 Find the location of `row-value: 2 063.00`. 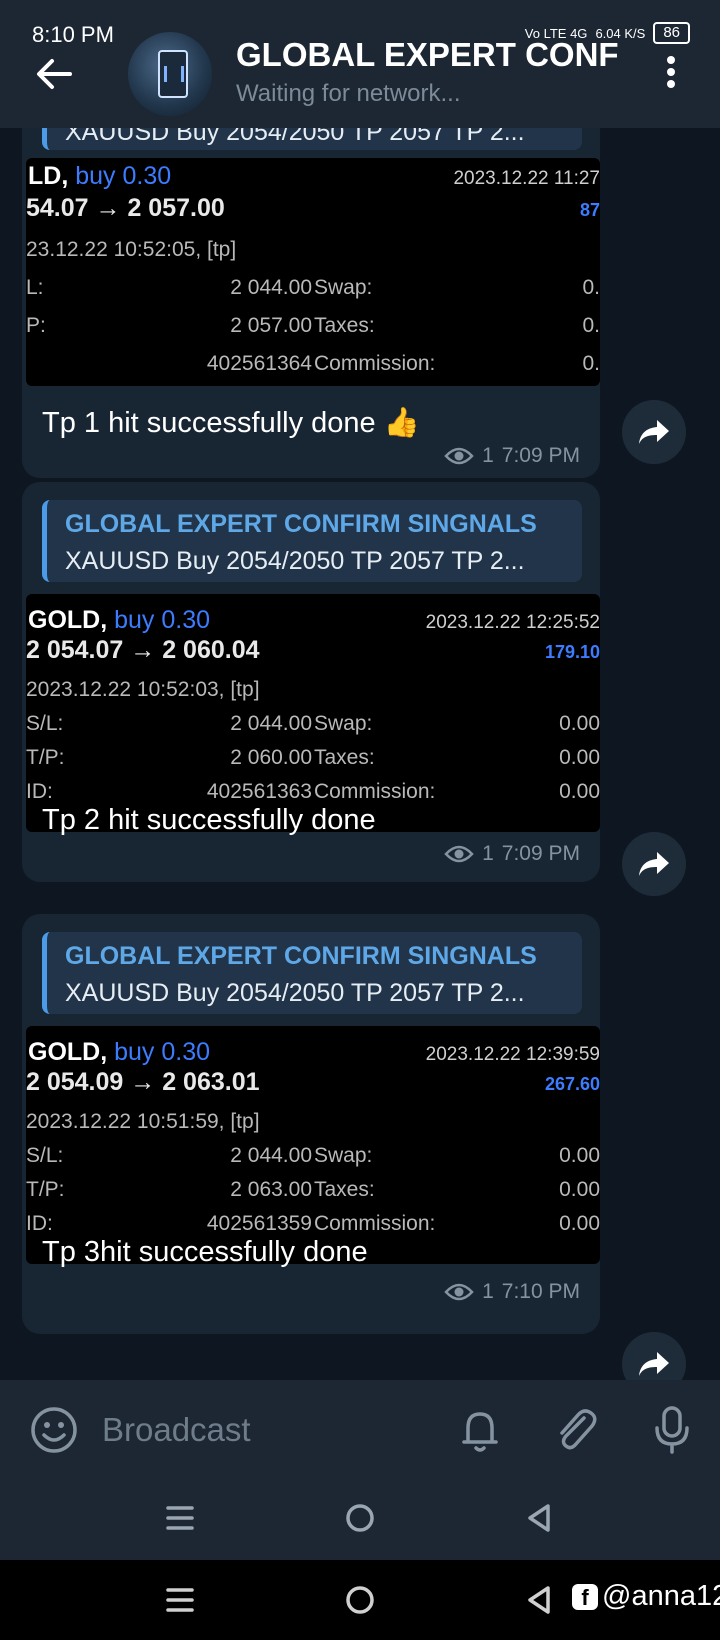

row-value: 2 063.00 is located at coordinates (271, 1189).